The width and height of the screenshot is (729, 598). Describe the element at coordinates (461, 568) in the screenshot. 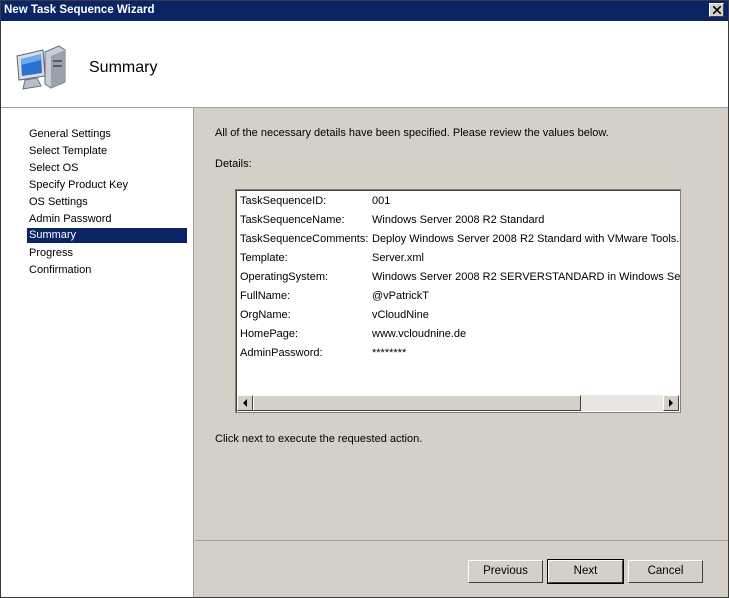

I see `wizard-footer: Previous Next Cancel` at that location.